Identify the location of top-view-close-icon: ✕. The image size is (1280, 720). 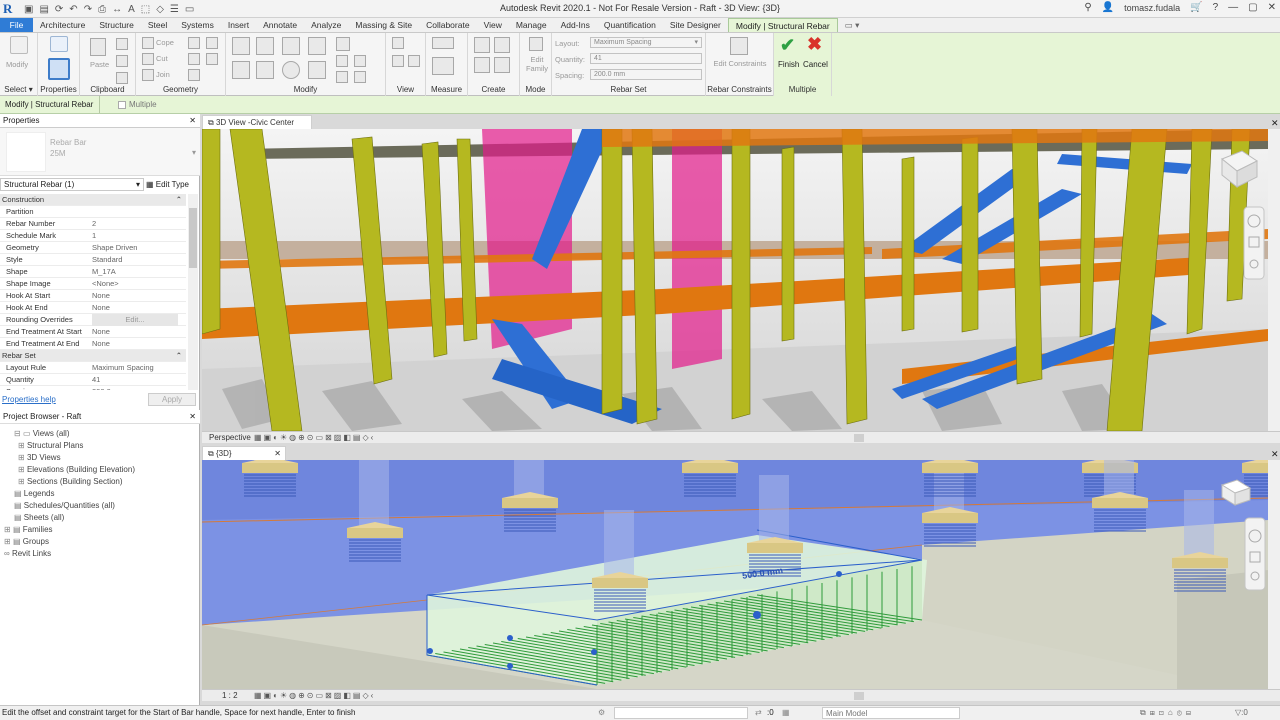
(1275, 123).